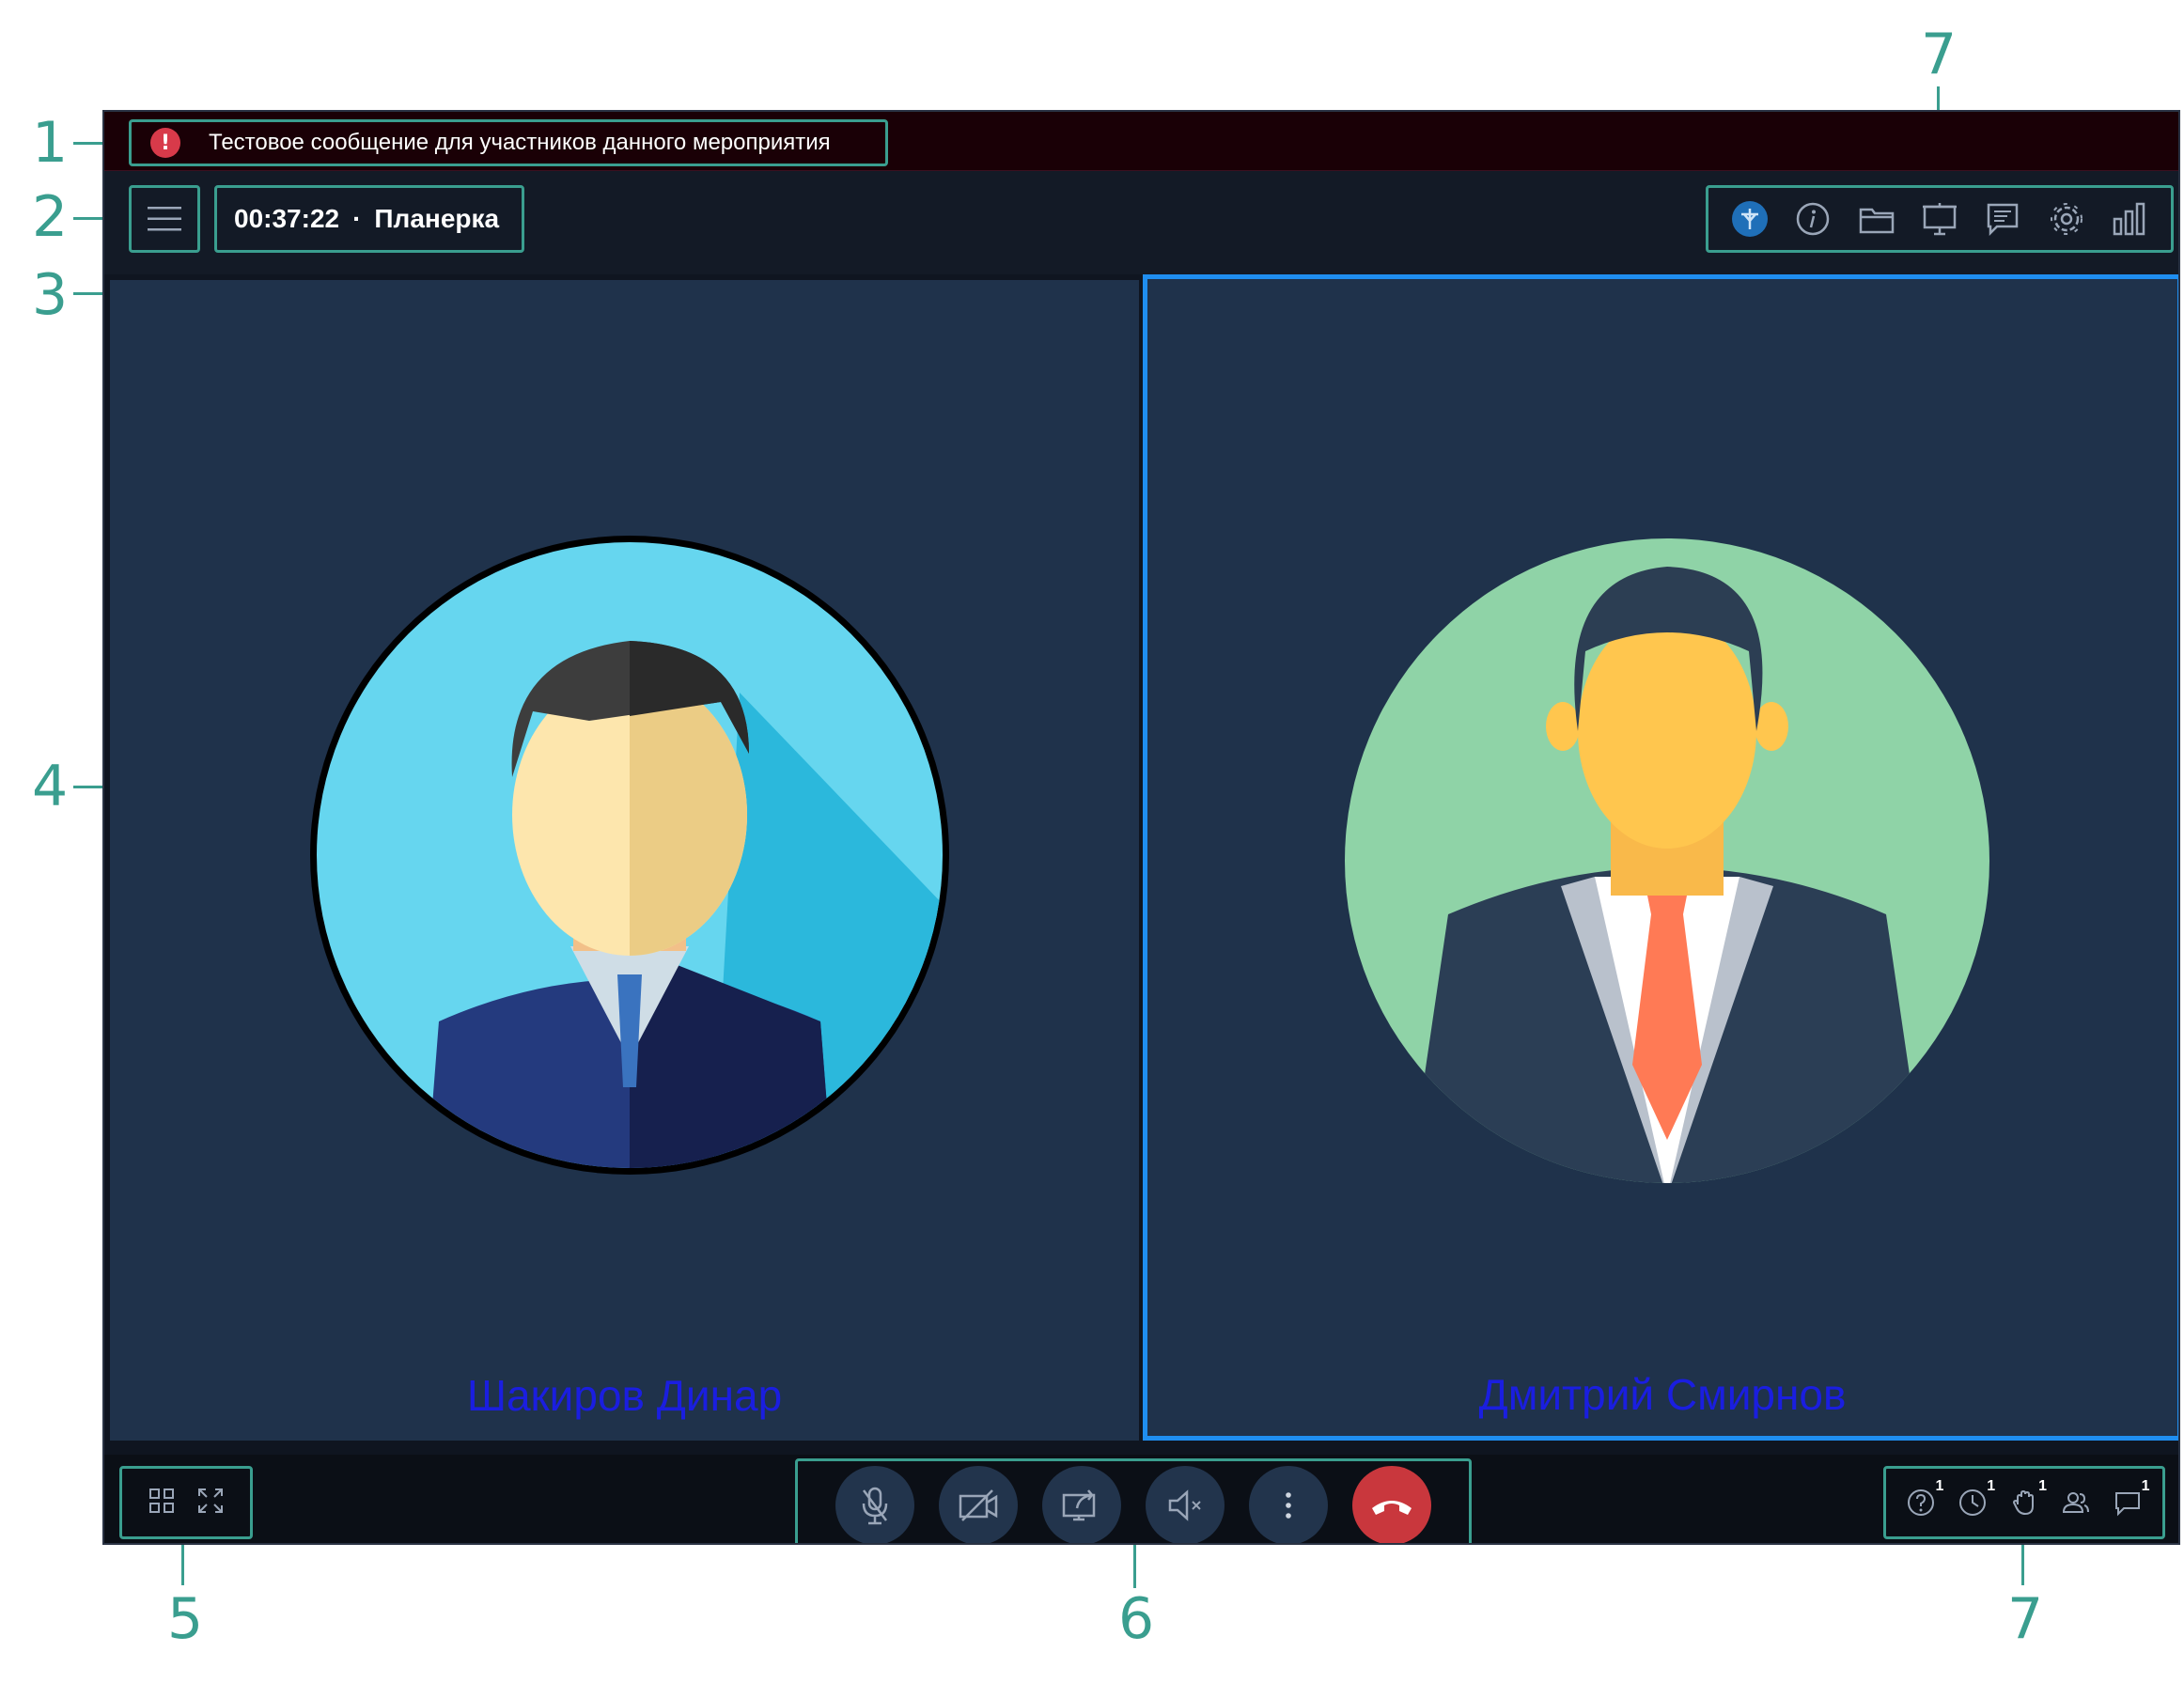  What do you see at coordinates (1141, 222) in the screenshot?
I see `top-bar: 00:37:22 · Планерка` at bounding box center [1141, 222].